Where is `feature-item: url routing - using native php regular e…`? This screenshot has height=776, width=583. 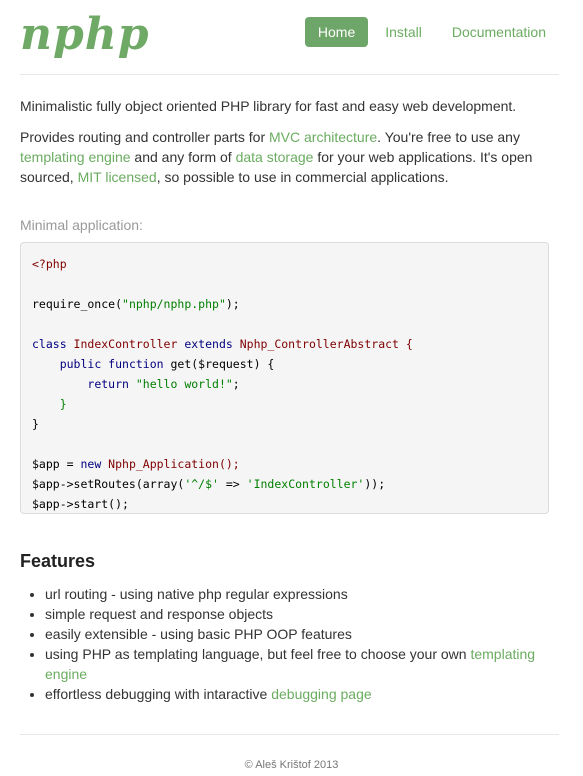 feature-item: url routing - using native php regular e… is located at coordinates (310, 594).